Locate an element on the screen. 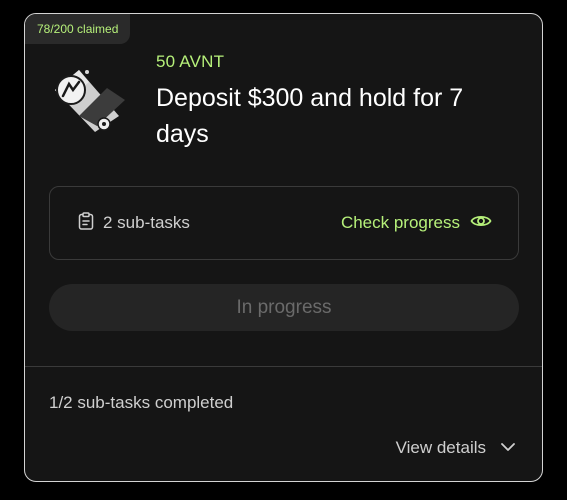  in-progress-button: In progress is located at coordinates (284, 307).